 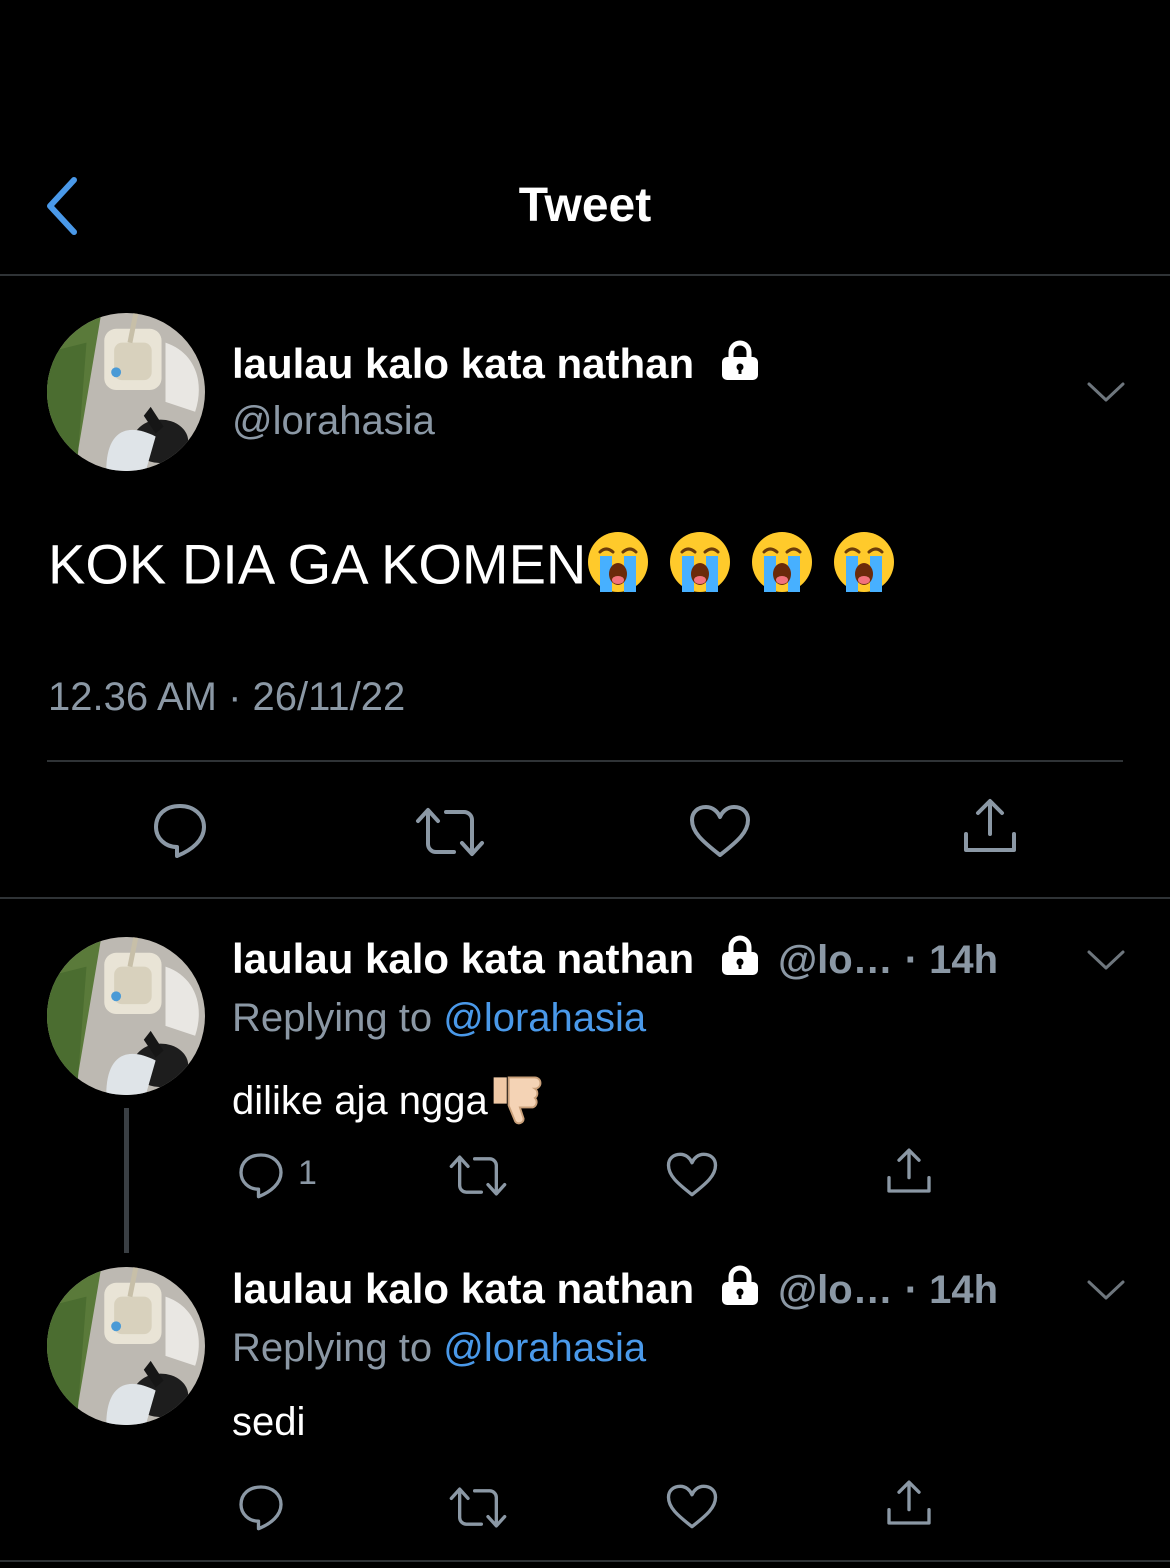 What do you see at coordinates (518, 1103) in the screenshot?
I see `thumbs-down-emoji` at bounding box center [518, 1103].